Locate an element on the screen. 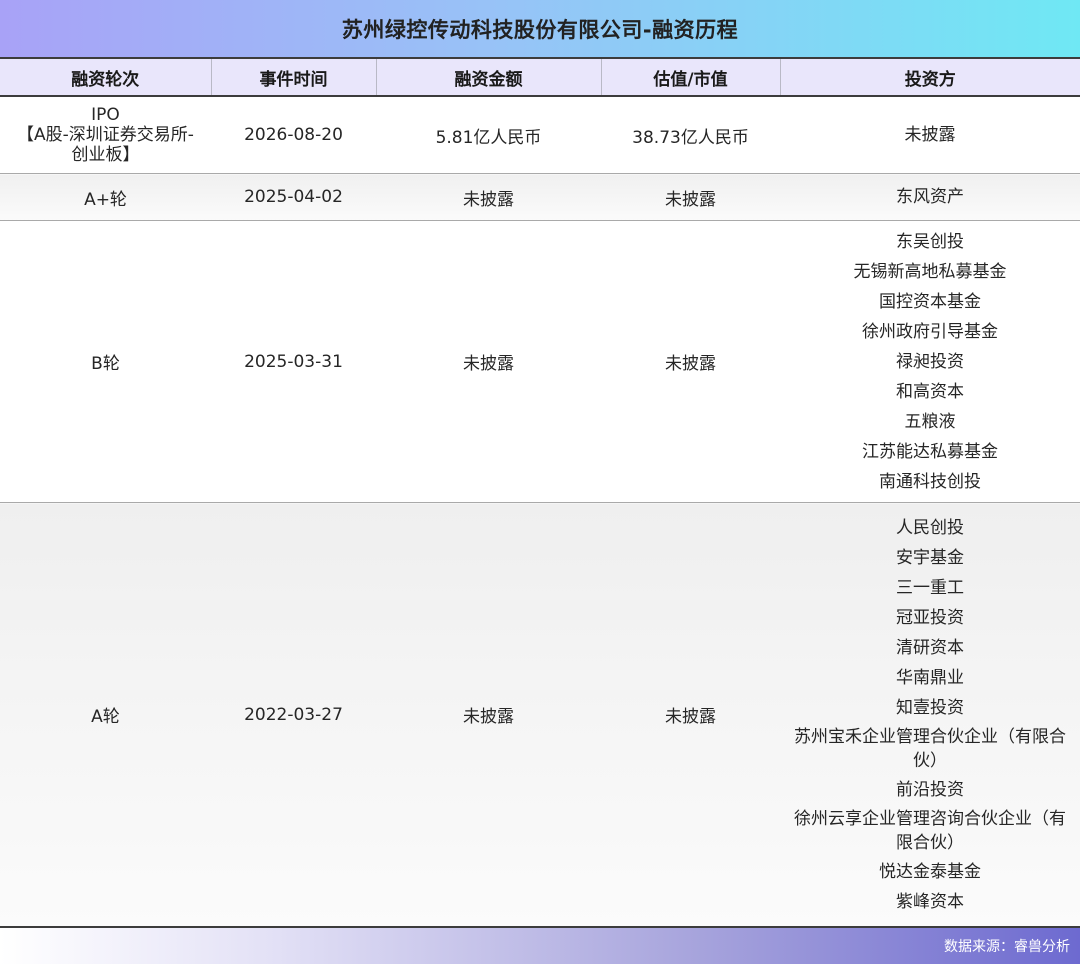 The width and height of the screenshot is (1080, 964). table-header-row: 融资轮次 事件时间 融资金额 估值/市值 投资方 is located at coordinates (540, 77).